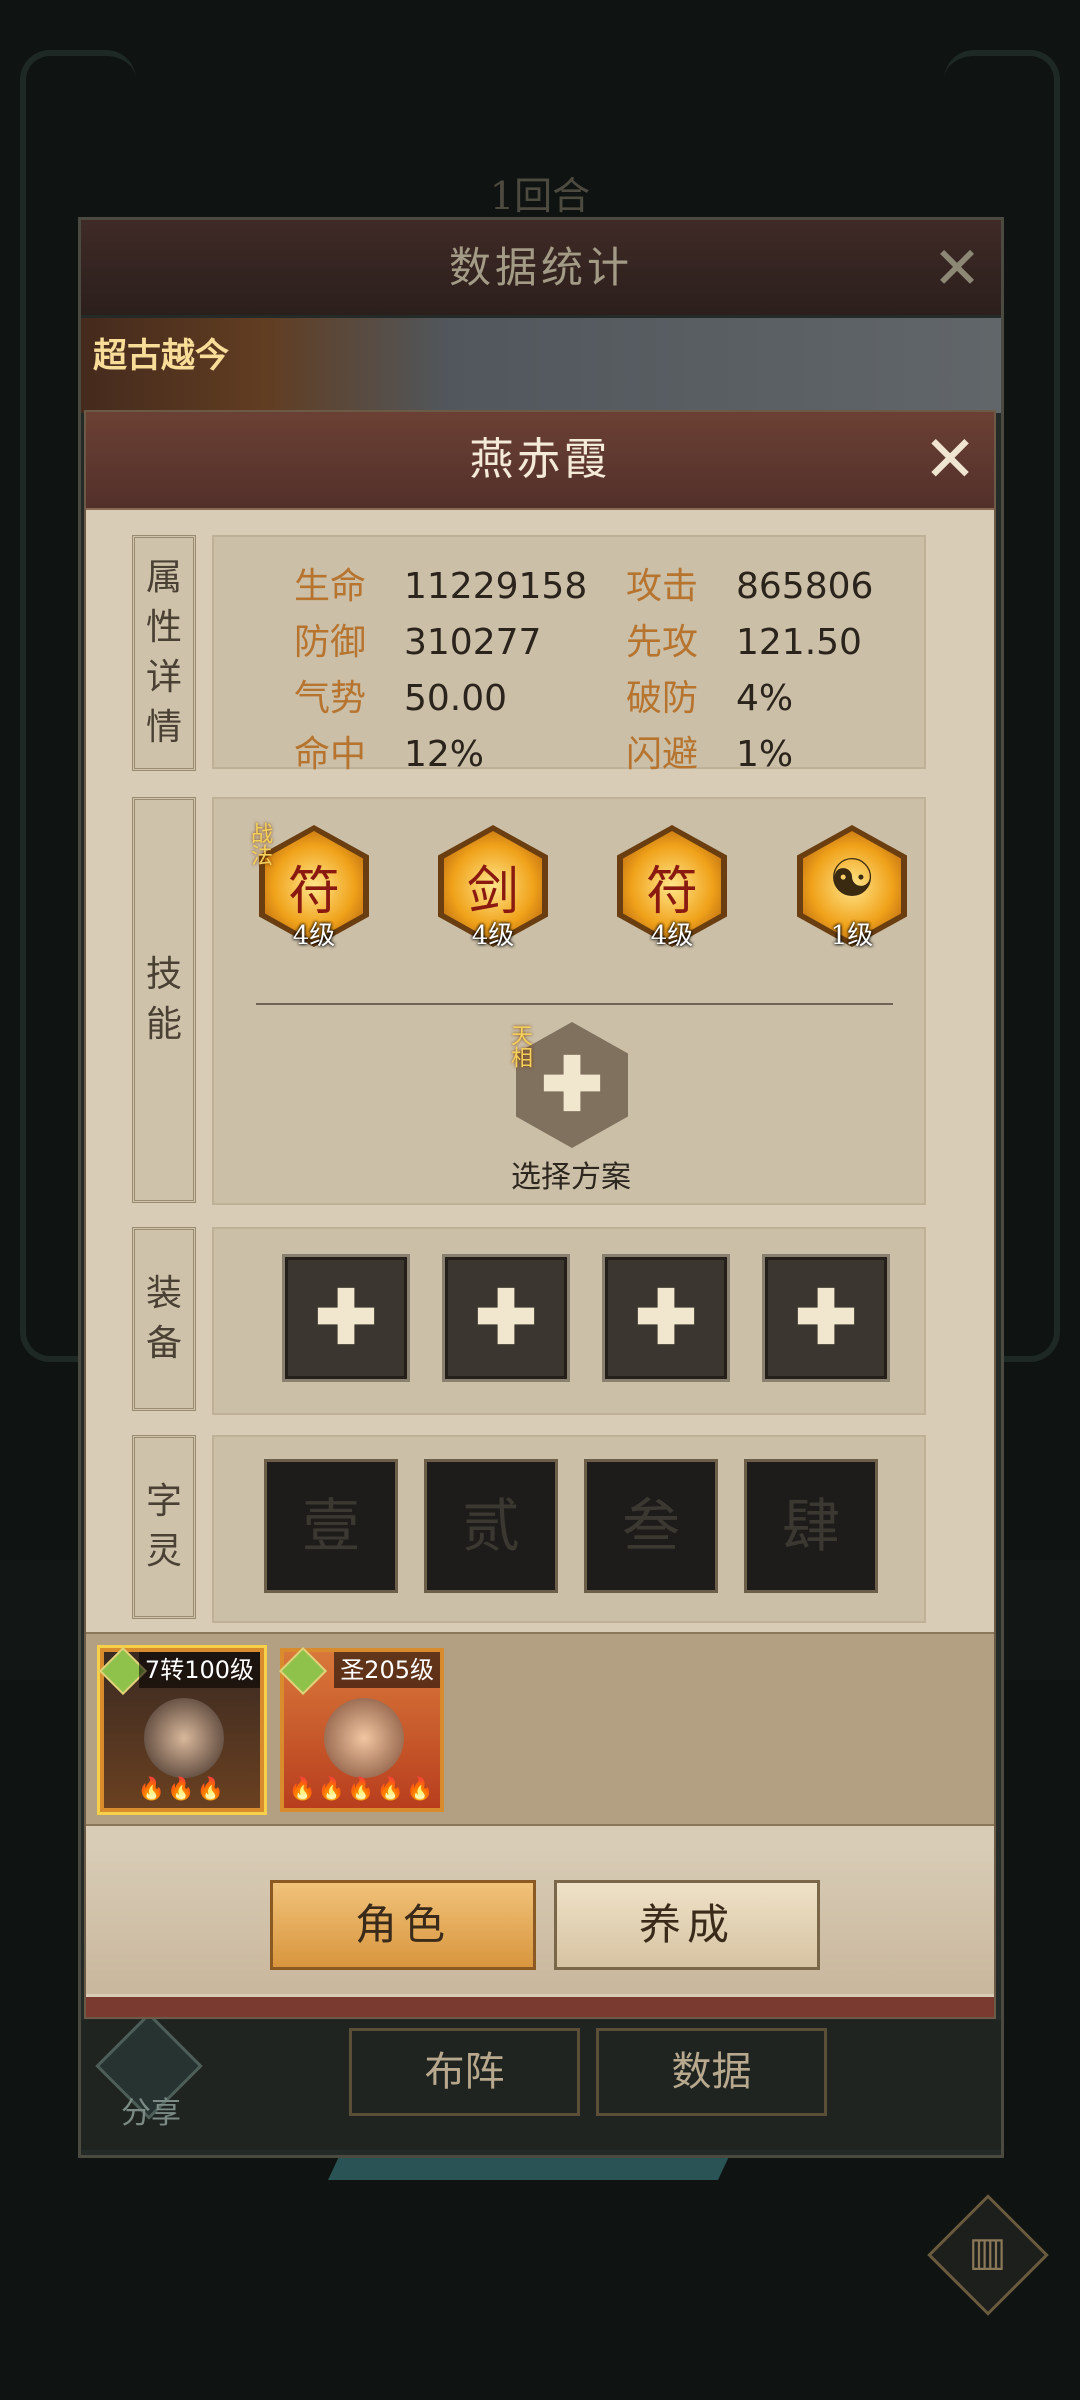 The width and height of the screenshot is (1080, 2400). What do you see at coordinates (473, 642) in the screenshot?
I see `attr-value: 310277` at bounding box center [473, 642].